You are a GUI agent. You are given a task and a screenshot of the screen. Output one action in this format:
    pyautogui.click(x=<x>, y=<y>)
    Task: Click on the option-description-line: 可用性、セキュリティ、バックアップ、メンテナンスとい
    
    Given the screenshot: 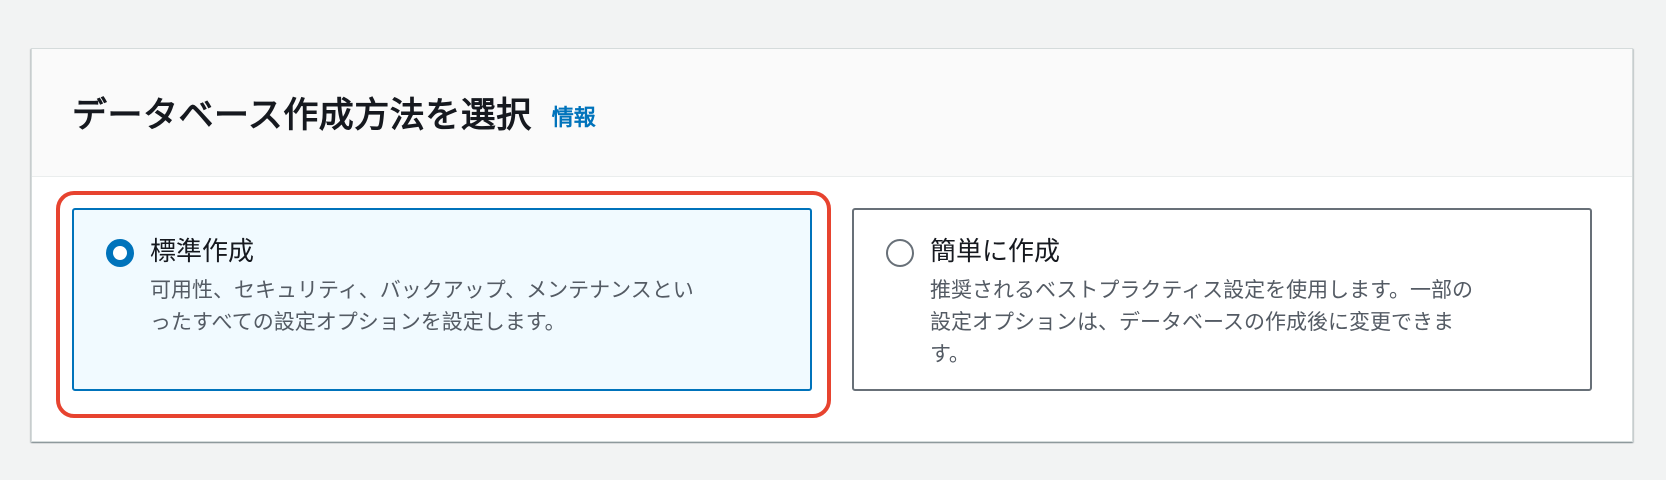 What is the action you would take?
    pyautogui.click(x=422, y=290)
    